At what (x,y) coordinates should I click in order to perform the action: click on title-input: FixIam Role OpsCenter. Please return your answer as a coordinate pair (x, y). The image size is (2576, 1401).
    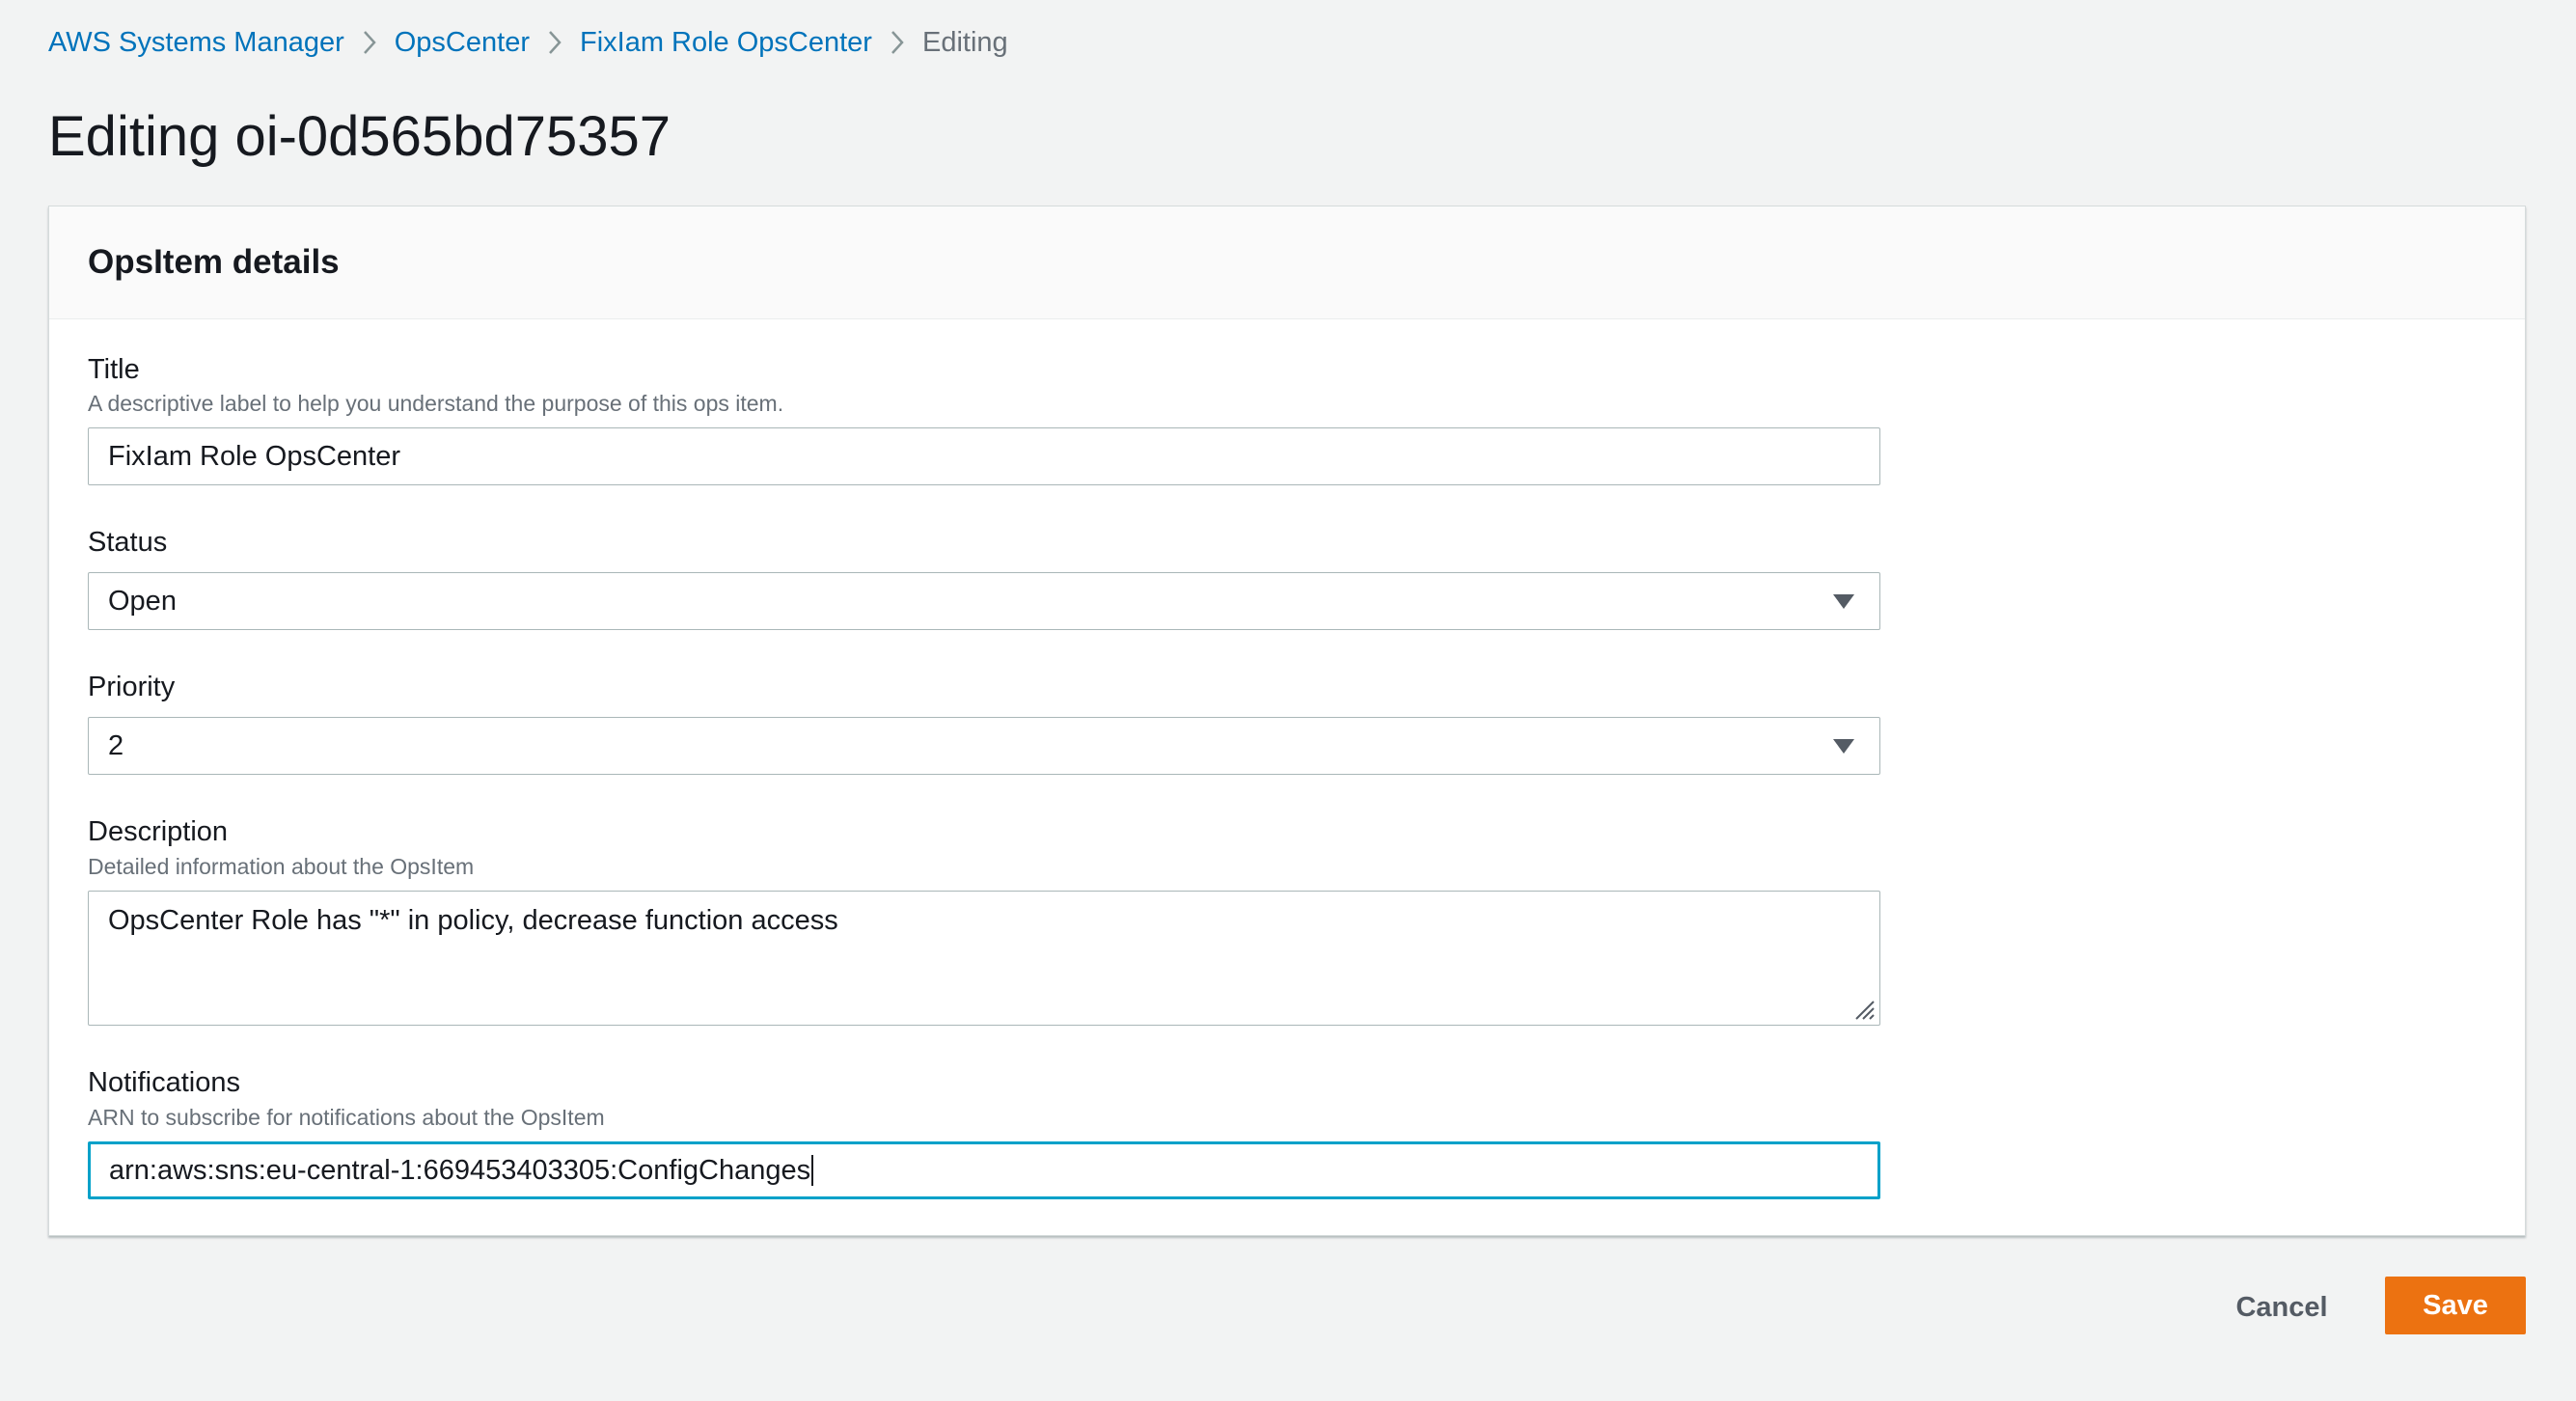
    Looking at the image, I should click on (984, 456).